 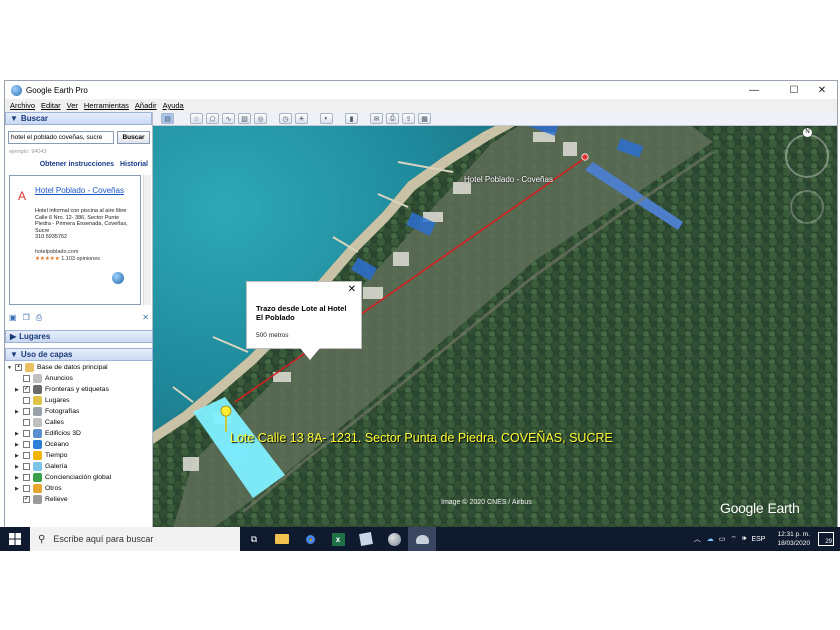 I want to click on rating-text: 1.103 opiniones, so click(x=80, y=259).